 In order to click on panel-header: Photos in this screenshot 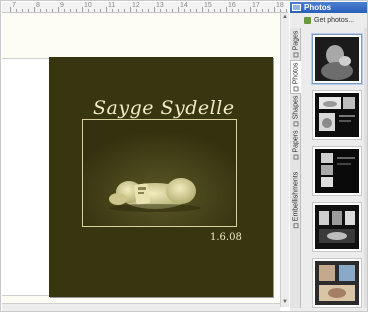, I will do `click(328, 7)`.